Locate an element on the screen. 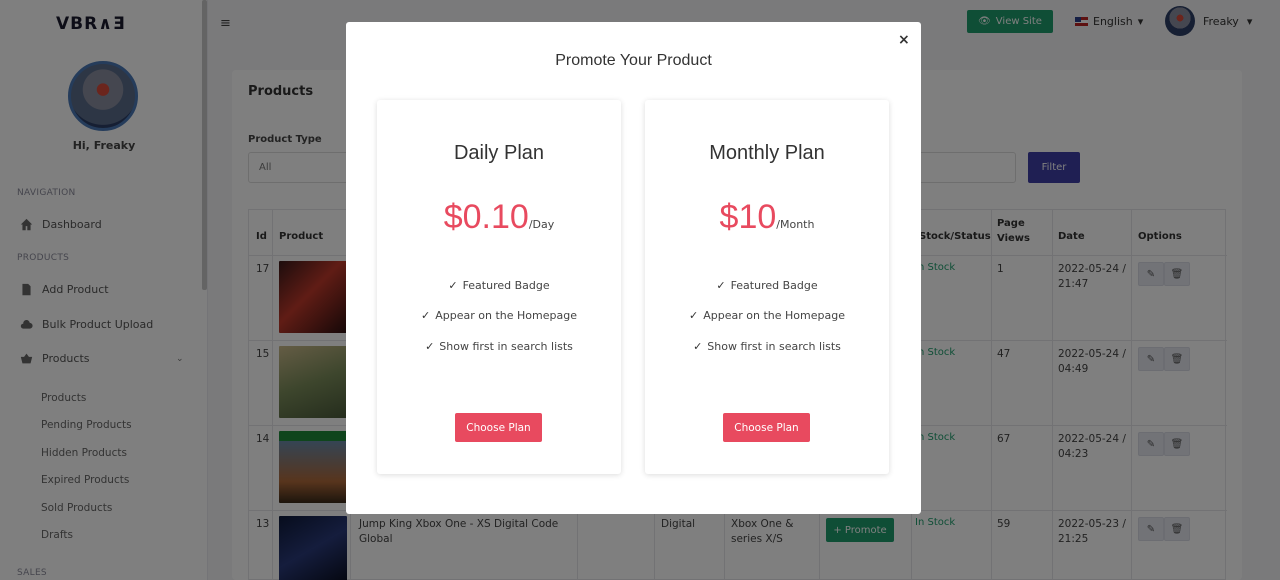 This screenshot has height=580, width=1280. choose-plan-button-monthly: Choose Plan is located at coordinates (766, 427).